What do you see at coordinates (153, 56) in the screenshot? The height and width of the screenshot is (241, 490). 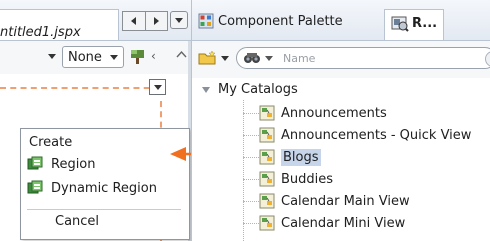 I see `angle-left-icon: ‹` at bounding box center [153, 56].